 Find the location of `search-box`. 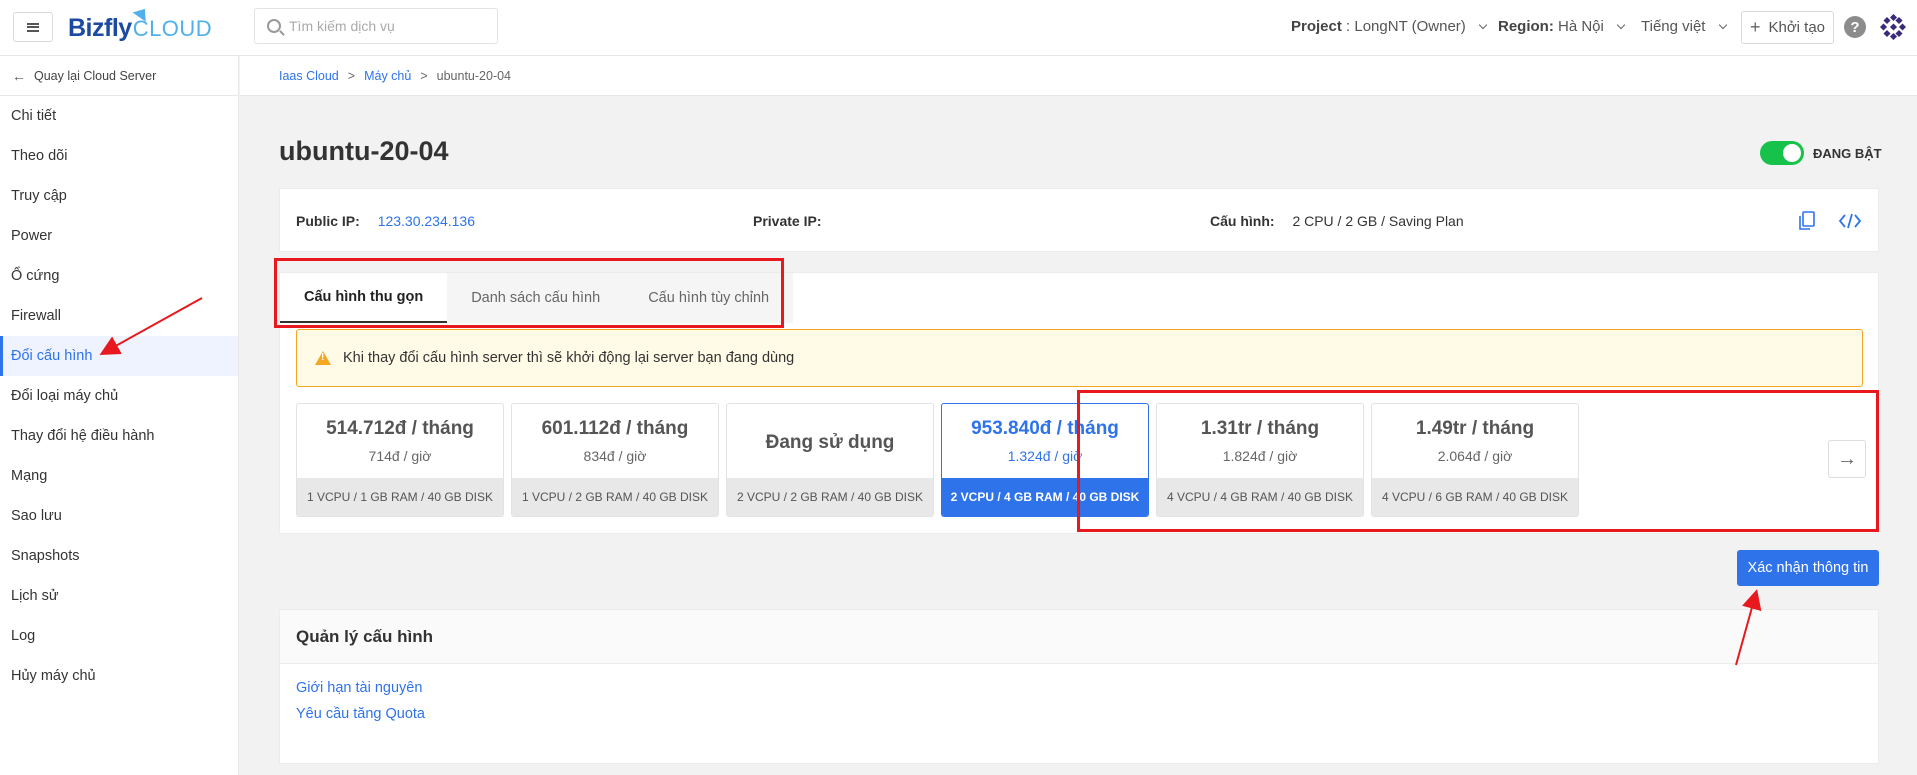

search-box is located at coordinates (376, 26).